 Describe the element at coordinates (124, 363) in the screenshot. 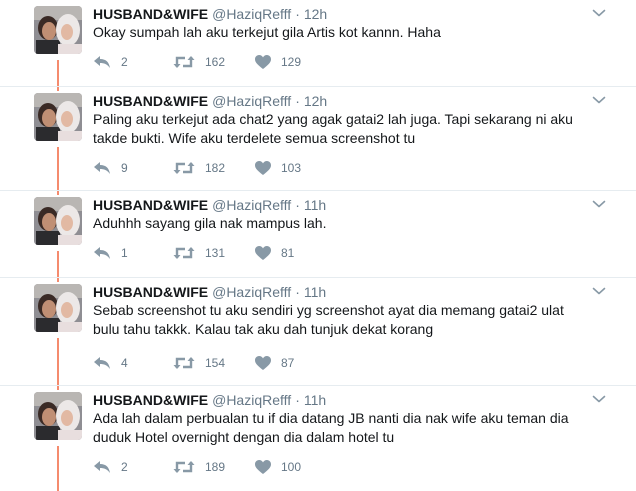

I see `reply-count: 4` at that location.